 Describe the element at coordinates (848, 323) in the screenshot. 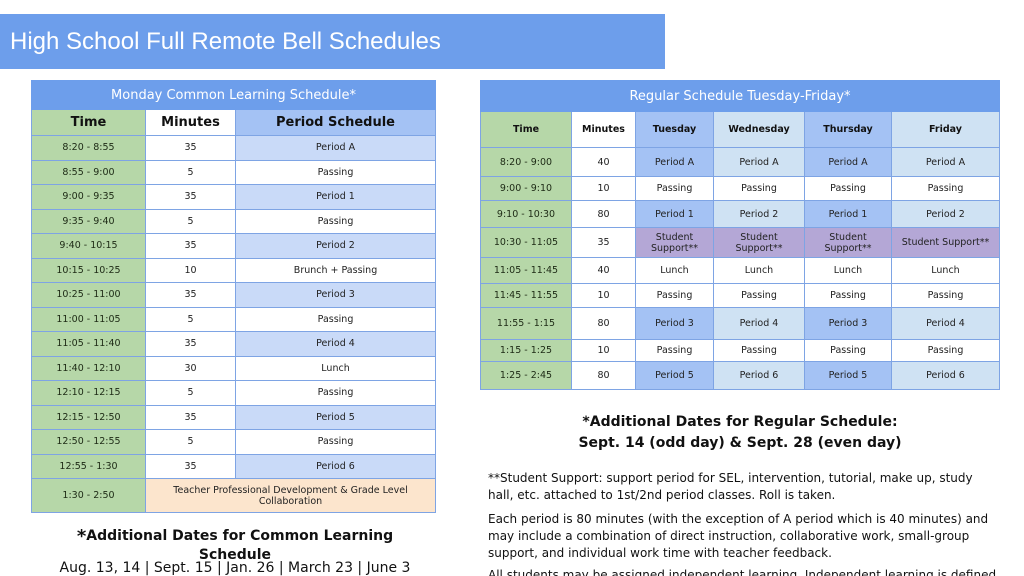

I see `thursday-cell: Period 3` at that location.